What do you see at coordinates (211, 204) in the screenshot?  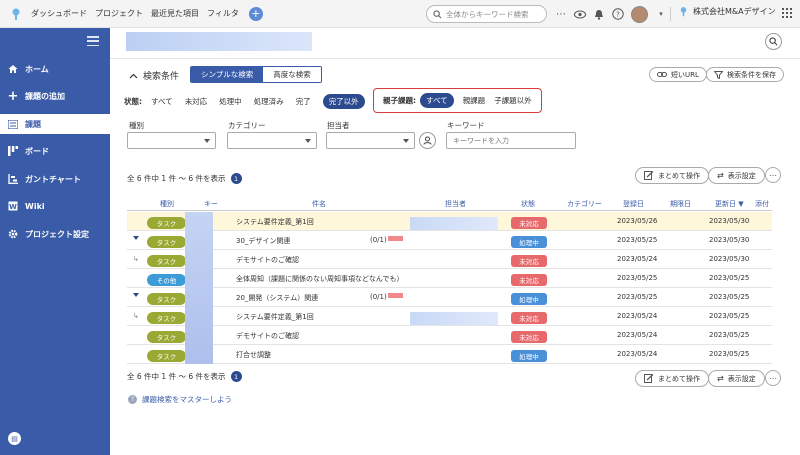 I see `col-key: キー` at bounding box center [211, 204].